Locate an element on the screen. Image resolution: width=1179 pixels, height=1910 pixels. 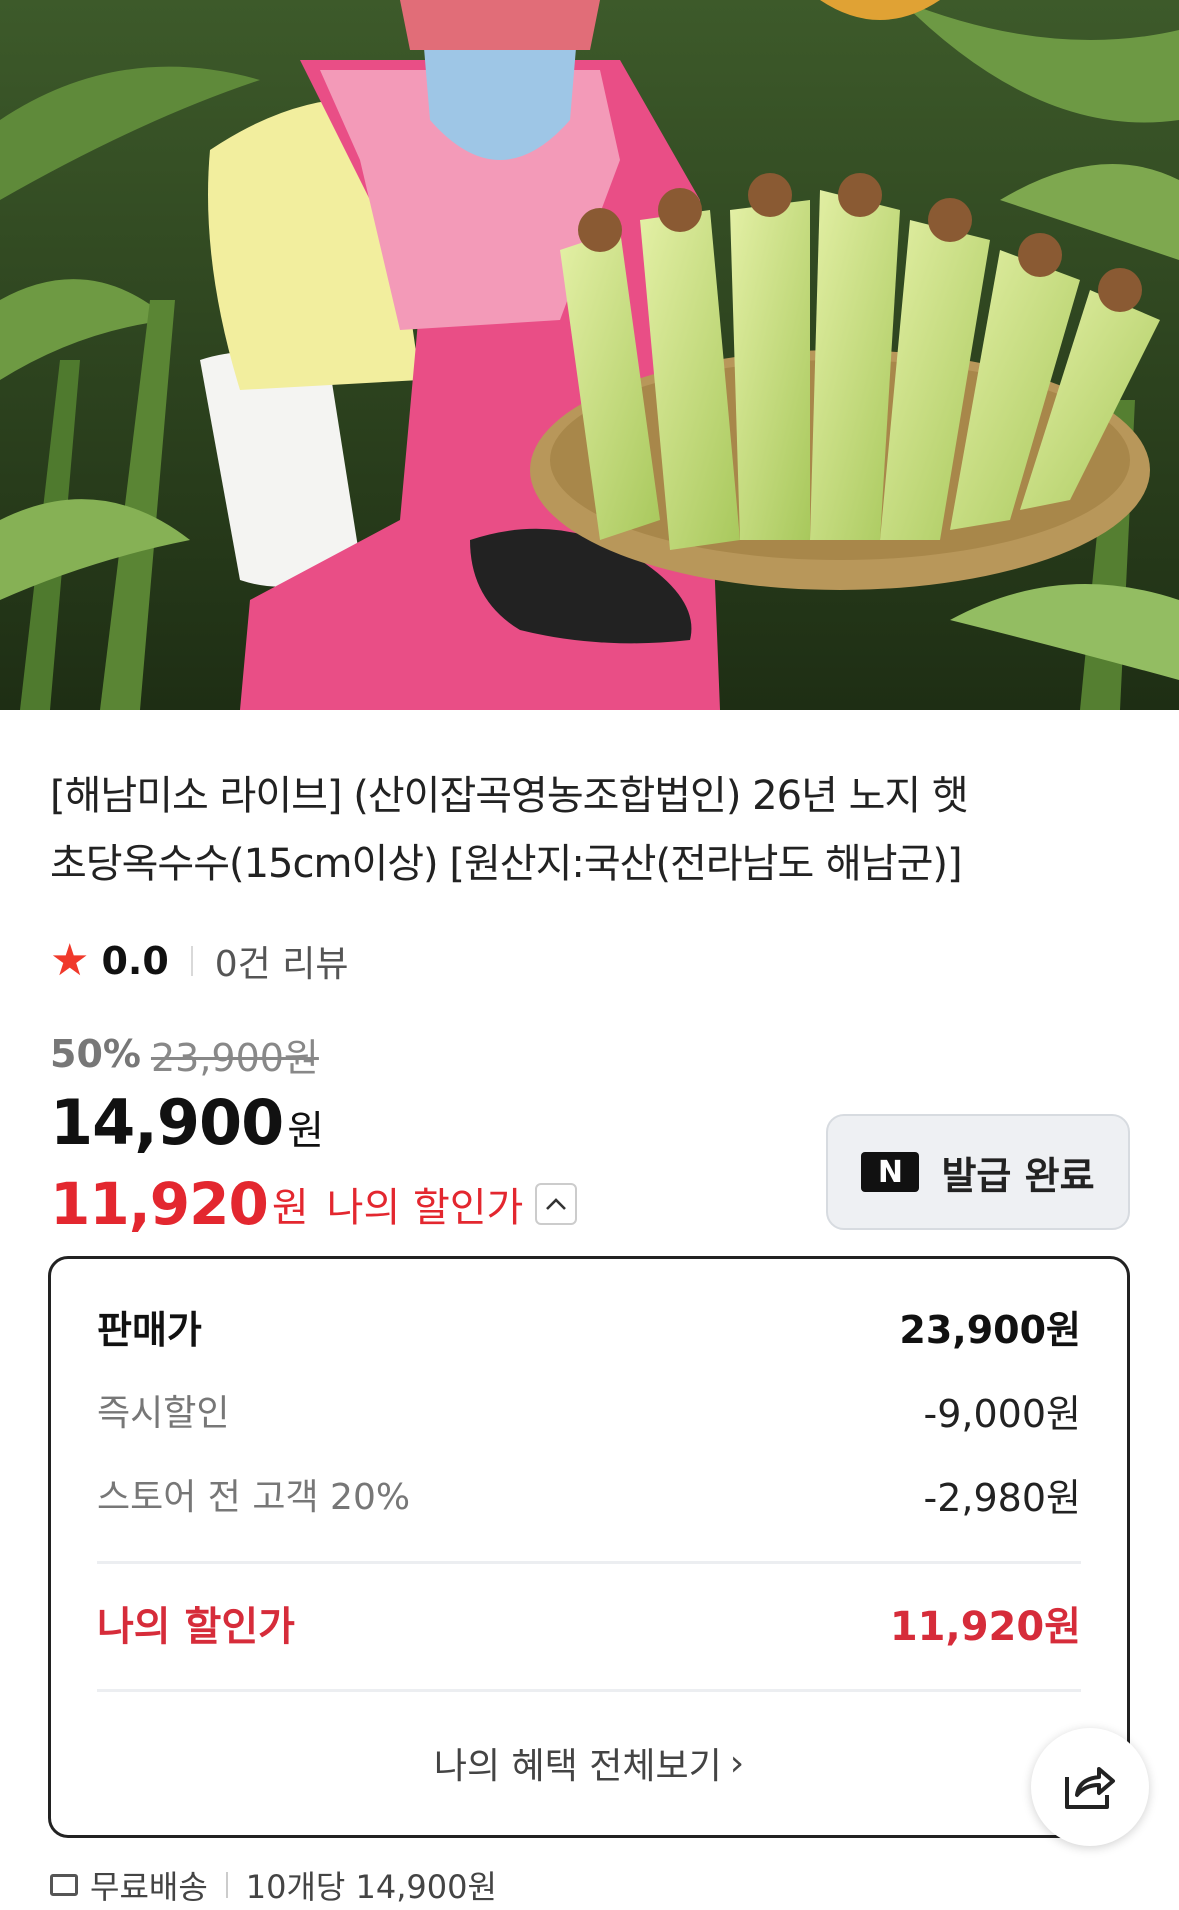
breakdown-label: 즉시할인 is located at coordinates (163, 1413).